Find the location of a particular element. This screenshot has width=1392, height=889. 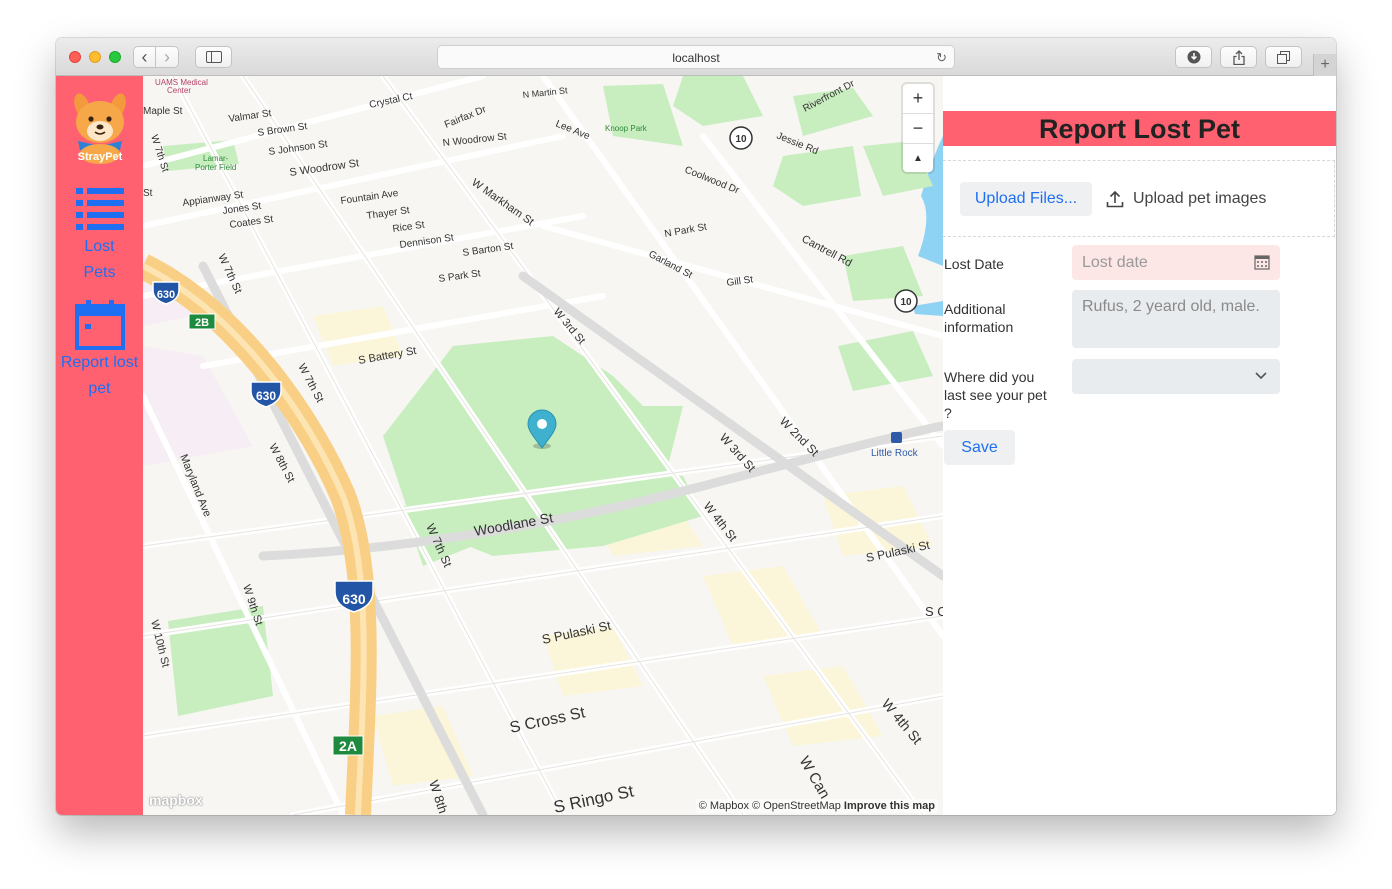

browser-toolbar: ‹ › localhost ↻ + is located at coordinates (696, 57).